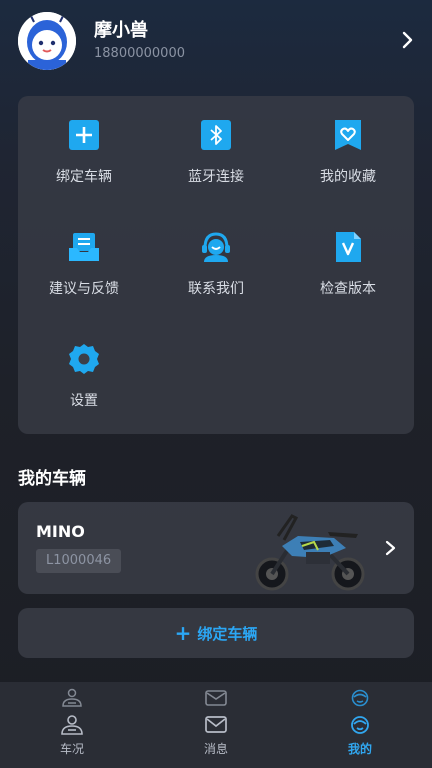 This screenshot has width=432, height=768. What do you see at coordinates (84, 401) in the screenshot?
I see `menu-label: 设置` at bounding box center [84, 401].